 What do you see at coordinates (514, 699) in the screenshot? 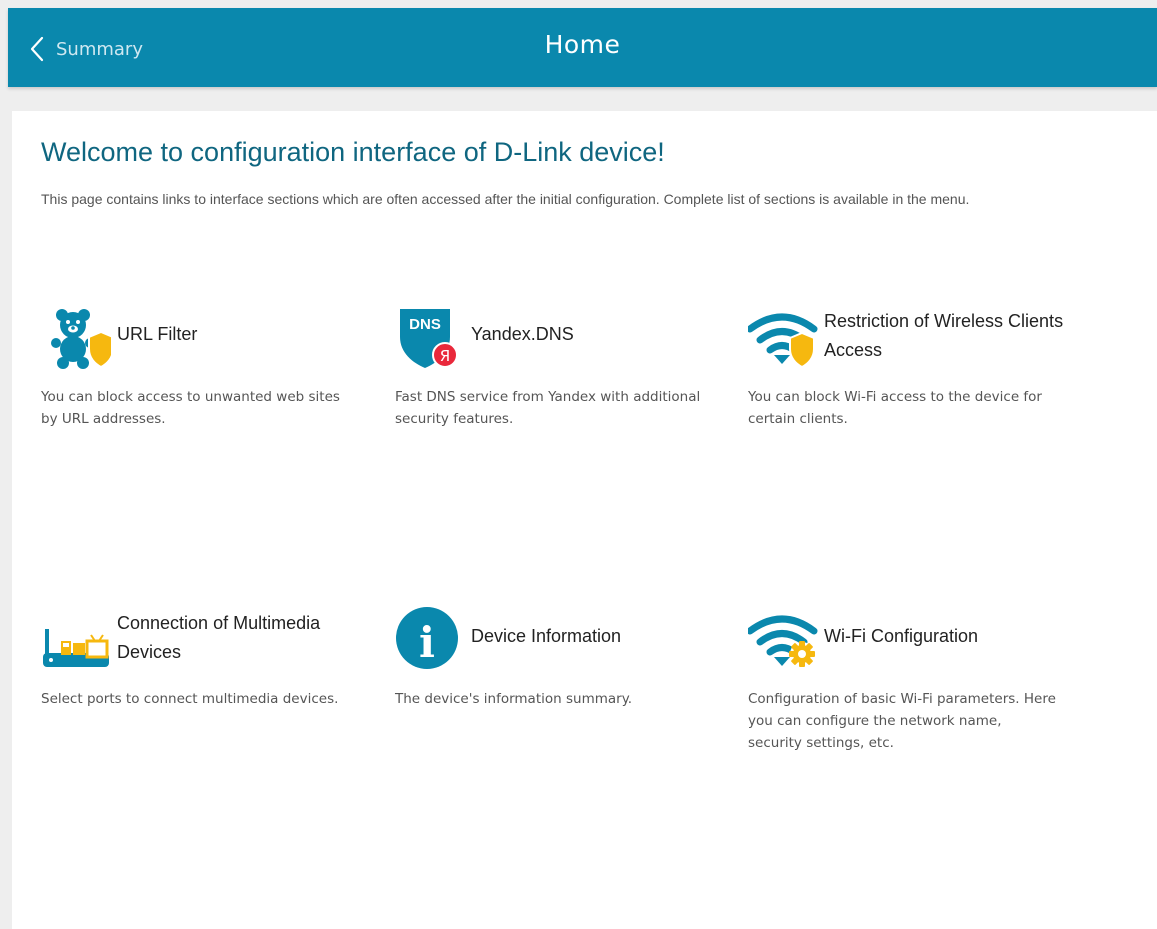
I see `tile-description: The device's information summary.` at bounding box center [514, 699].